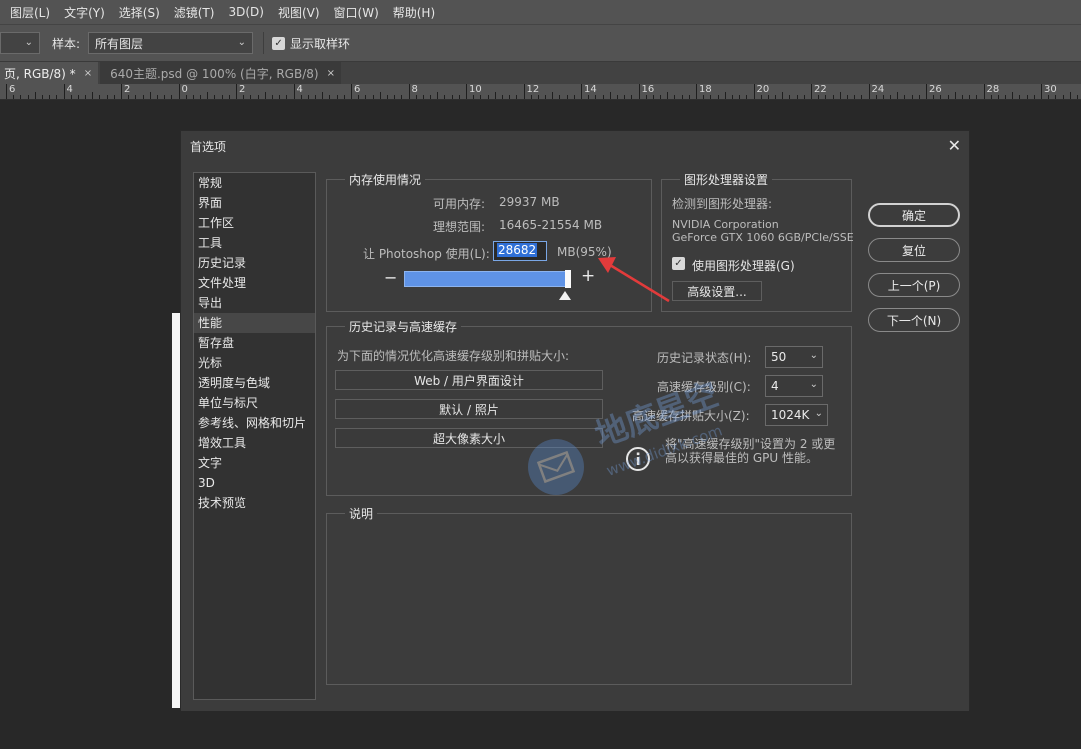 The height and width of the screenshot is (749, 1081). I want to click on cache-levels-select: 4 ⌄, so click(794, 386).